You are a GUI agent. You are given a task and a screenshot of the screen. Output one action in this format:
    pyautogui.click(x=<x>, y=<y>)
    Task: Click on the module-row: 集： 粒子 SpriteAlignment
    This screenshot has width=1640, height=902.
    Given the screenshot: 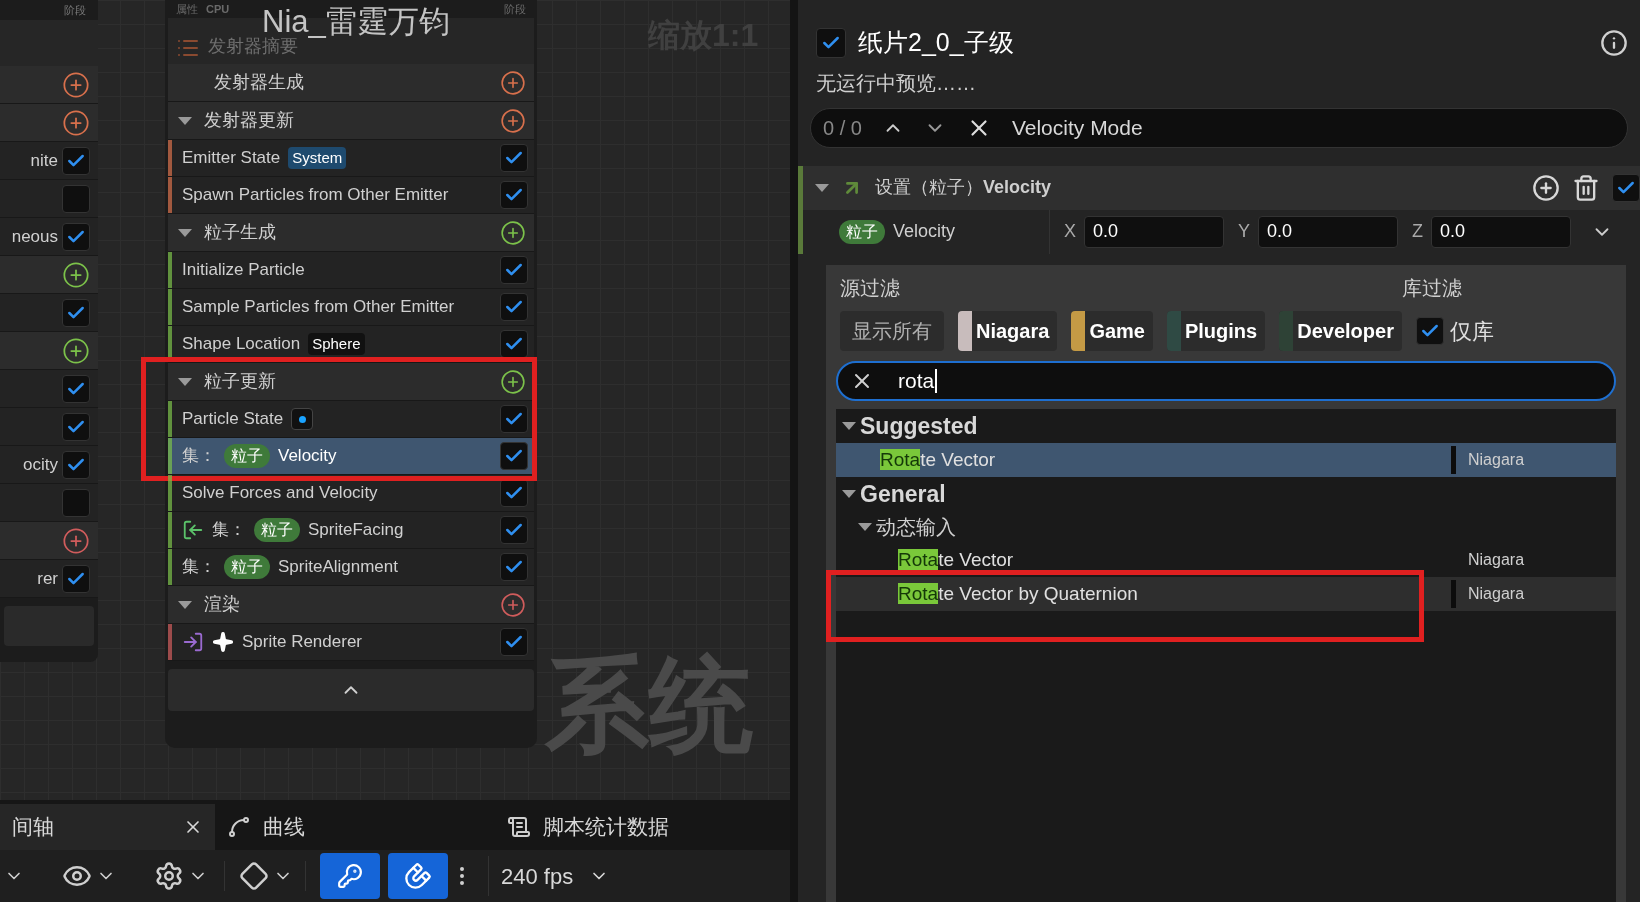 What is the action you would take?
    pyautogui.click(x=351, y=567)
    